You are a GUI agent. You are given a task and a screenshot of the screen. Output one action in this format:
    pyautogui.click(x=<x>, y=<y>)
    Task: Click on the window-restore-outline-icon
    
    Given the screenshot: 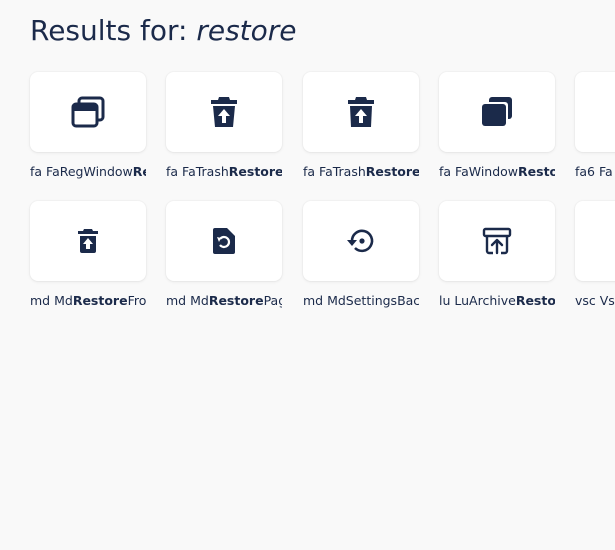 What is the action you would take?
    pyautogui.click(x=88, y=112)
    